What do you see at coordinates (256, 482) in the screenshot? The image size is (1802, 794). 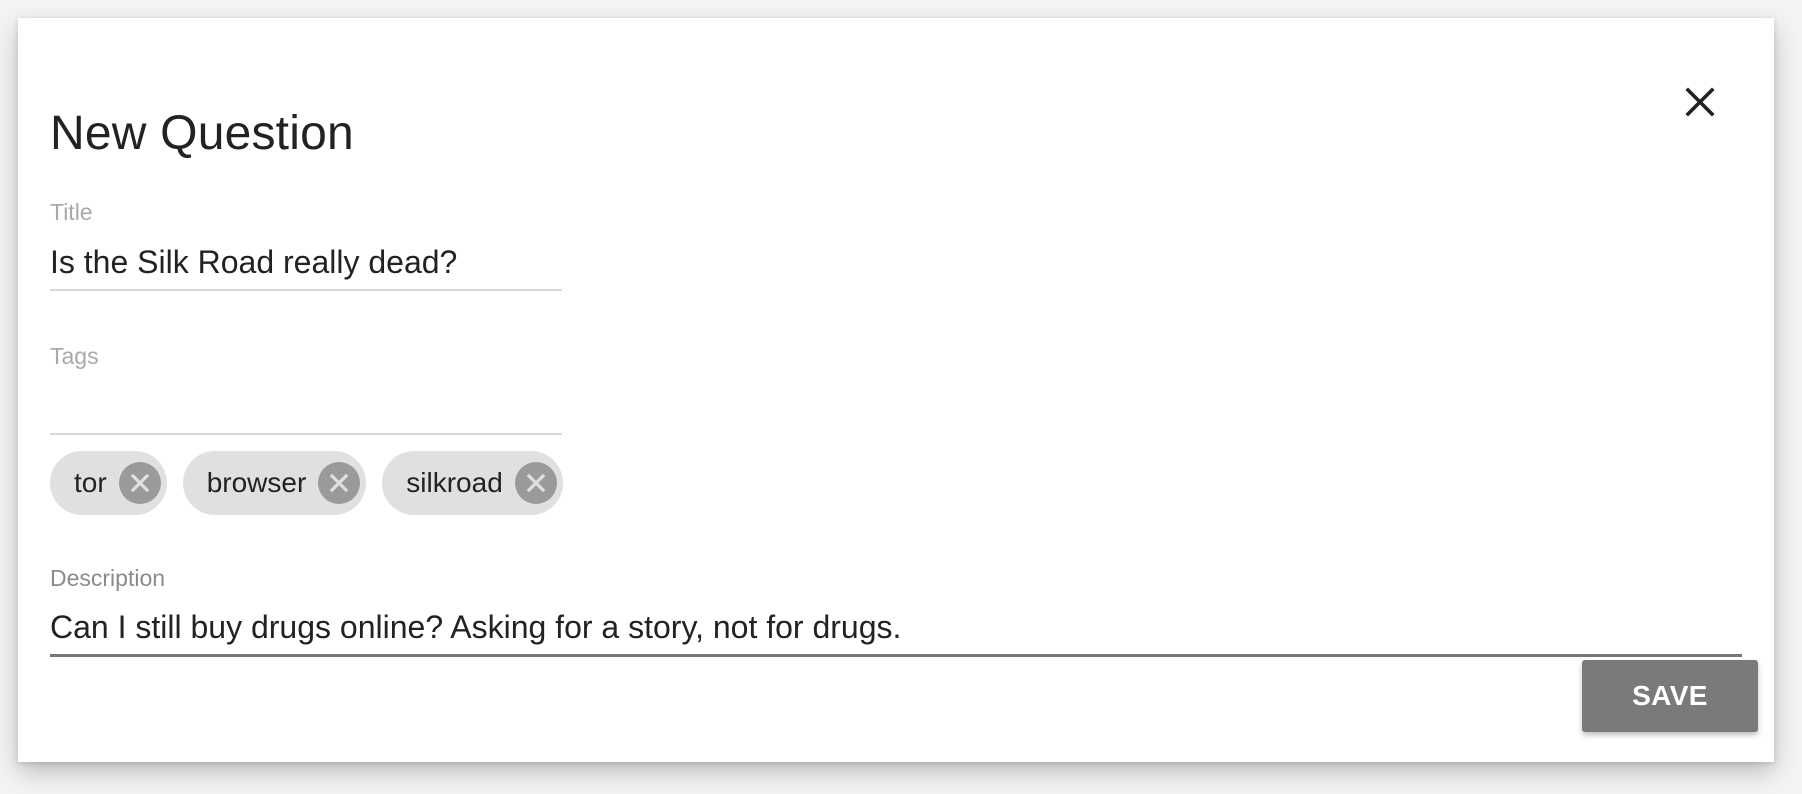 I see `tag-chip-label: browser` at bounding box center [256, 482].